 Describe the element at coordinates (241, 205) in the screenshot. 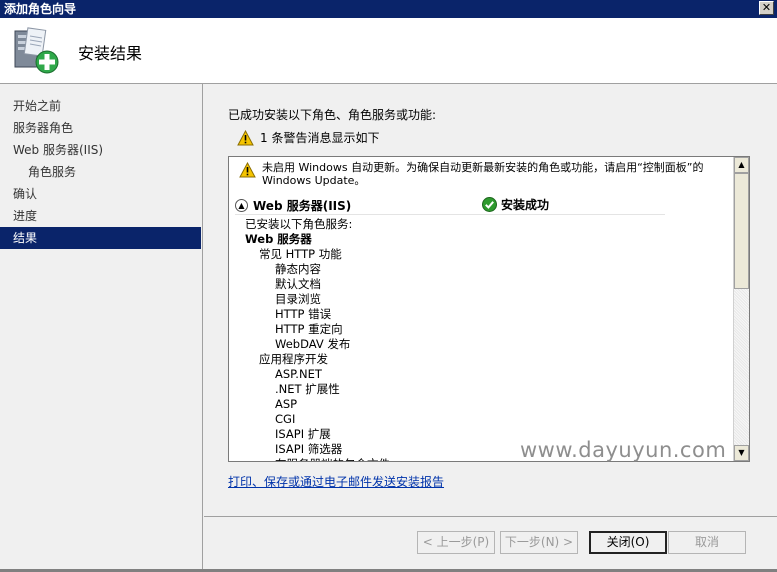

I see `collapse-icon: ▲` at that location.